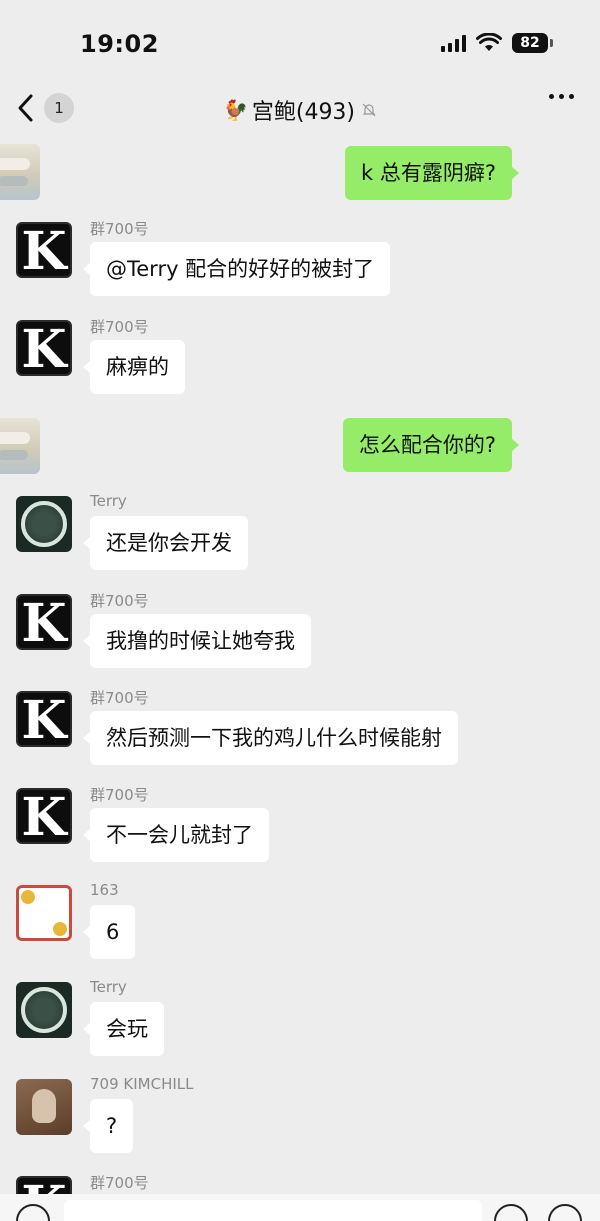 This screenshot has height=1221, width=600. What do you see at coordinates (432, 173) in the screenshot?
I see `message-bubble: k 总有露阴癖?` at bounding box center [432, 173].